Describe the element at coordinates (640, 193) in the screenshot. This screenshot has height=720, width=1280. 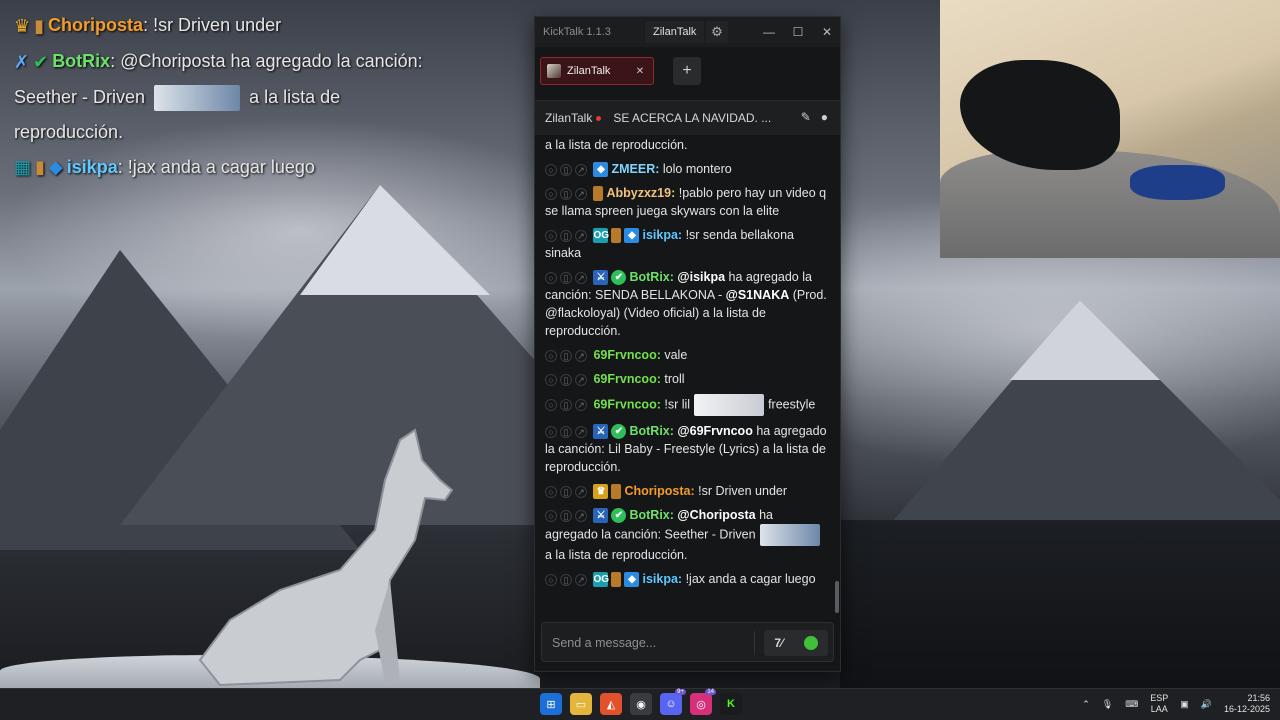
I see `chat-username: Abbyzxz19:` at that location.